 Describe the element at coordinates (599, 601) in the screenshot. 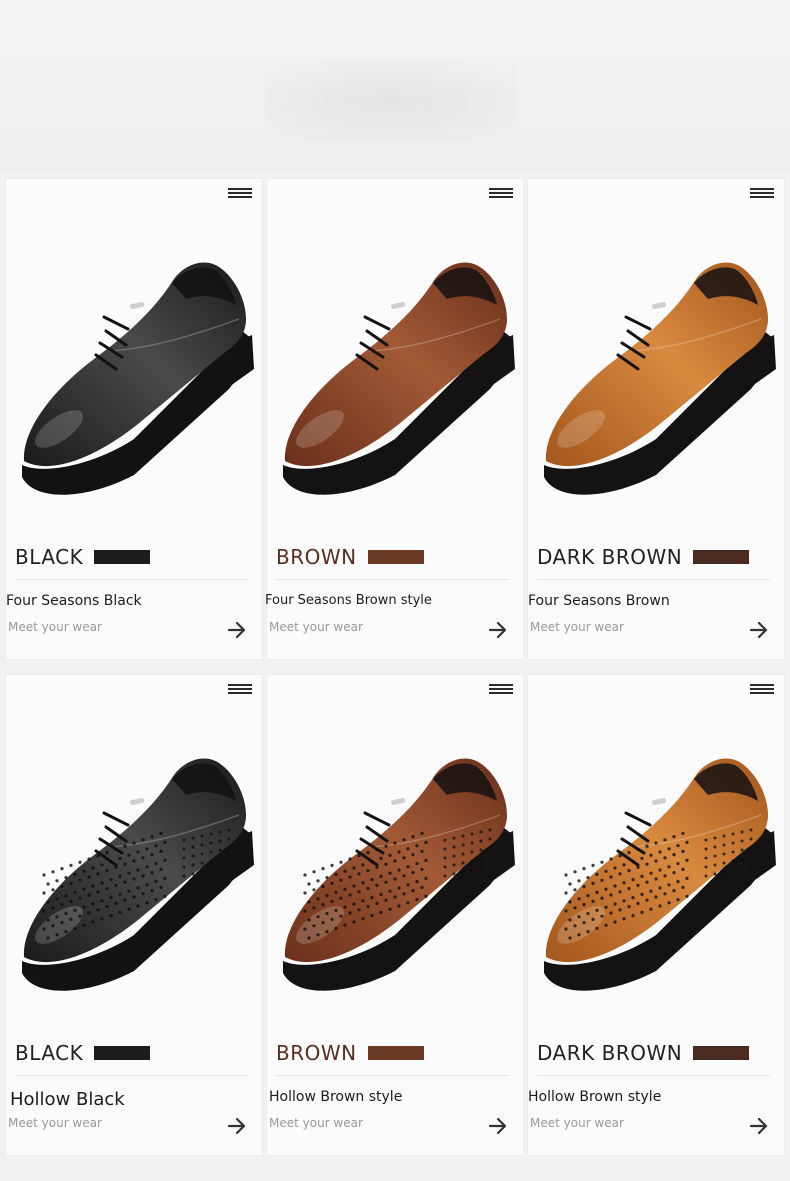

I see `product-title: Four Seasons Brown` at that location.